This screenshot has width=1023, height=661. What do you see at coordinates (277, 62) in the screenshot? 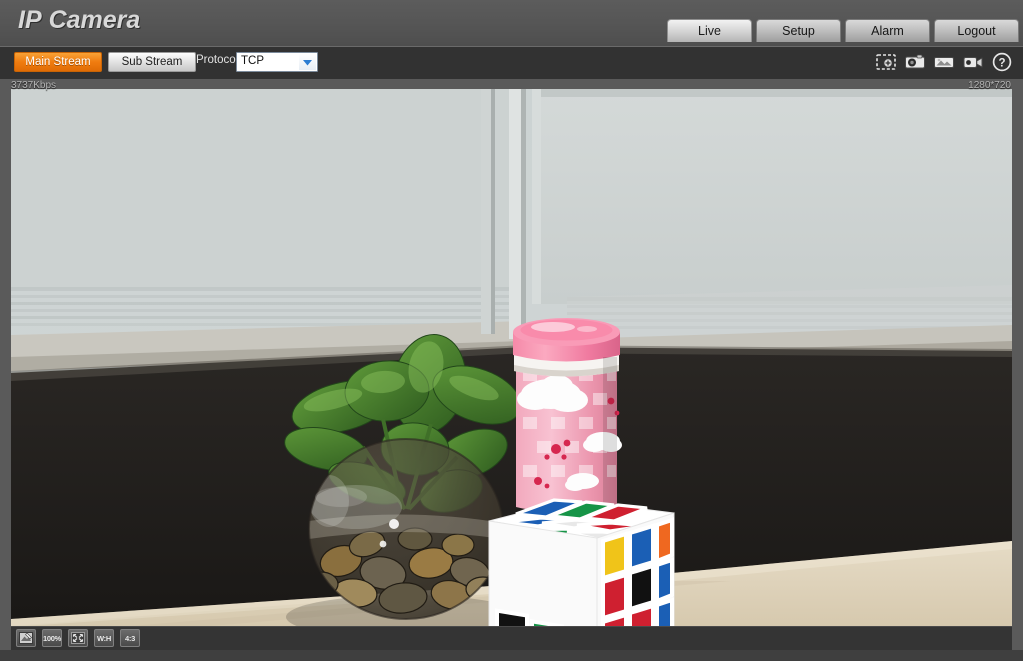
I see `protocol-select: TCP` at bounding box center [277, 62].